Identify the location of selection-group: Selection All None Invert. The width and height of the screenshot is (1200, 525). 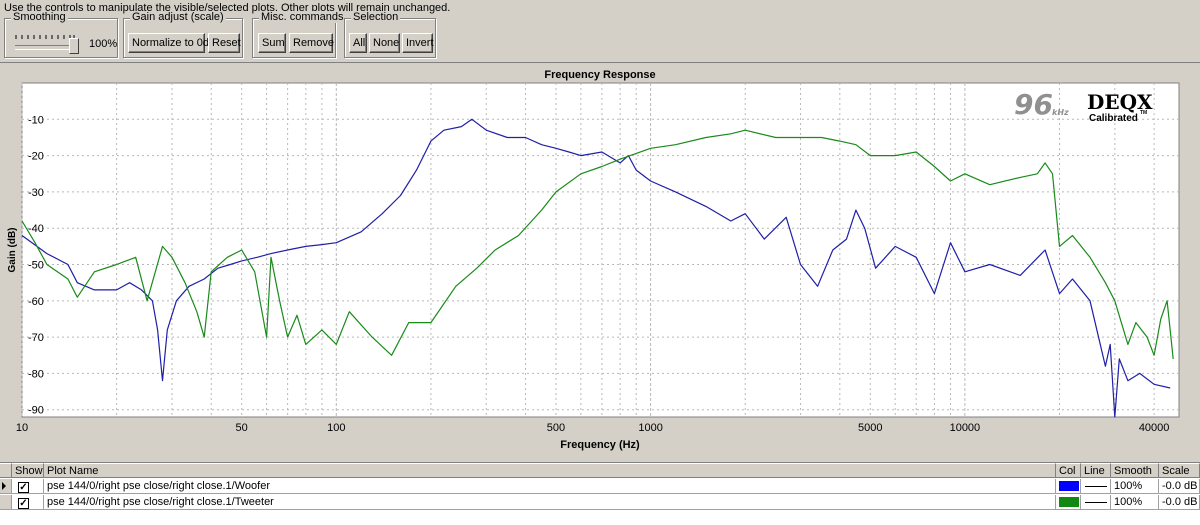
(390, 34).